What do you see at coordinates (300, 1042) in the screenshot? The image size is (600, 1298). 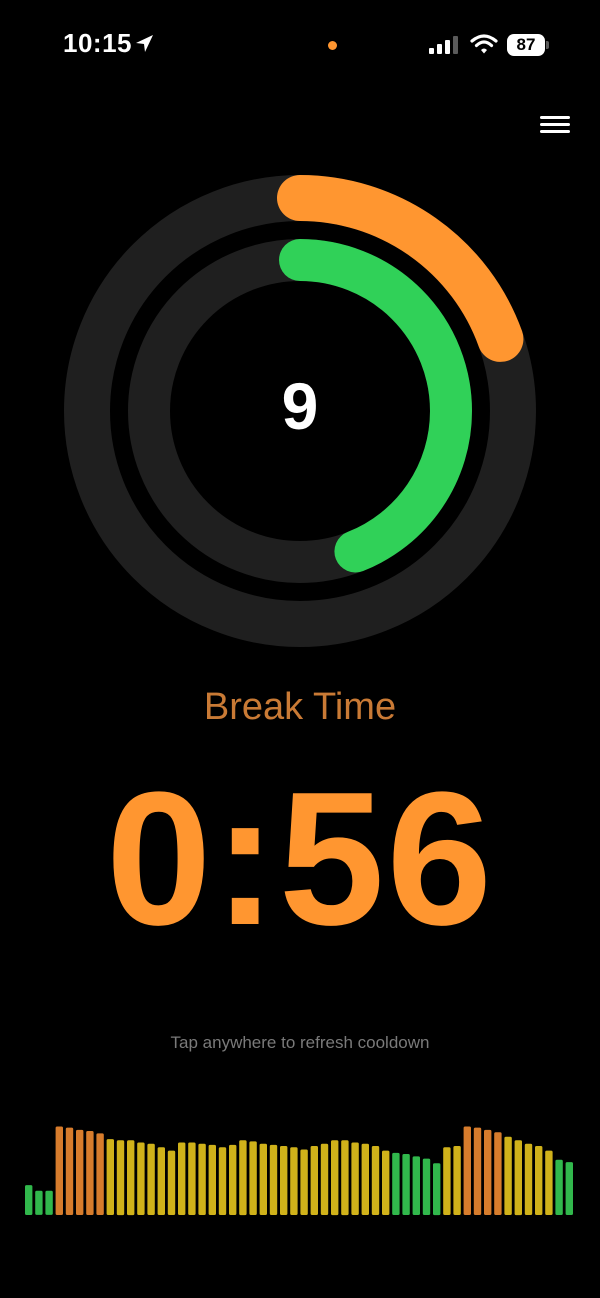 I see `refresh-hint: Tap anywhere to refresh cooldown` at bounding box center [300, 1042].